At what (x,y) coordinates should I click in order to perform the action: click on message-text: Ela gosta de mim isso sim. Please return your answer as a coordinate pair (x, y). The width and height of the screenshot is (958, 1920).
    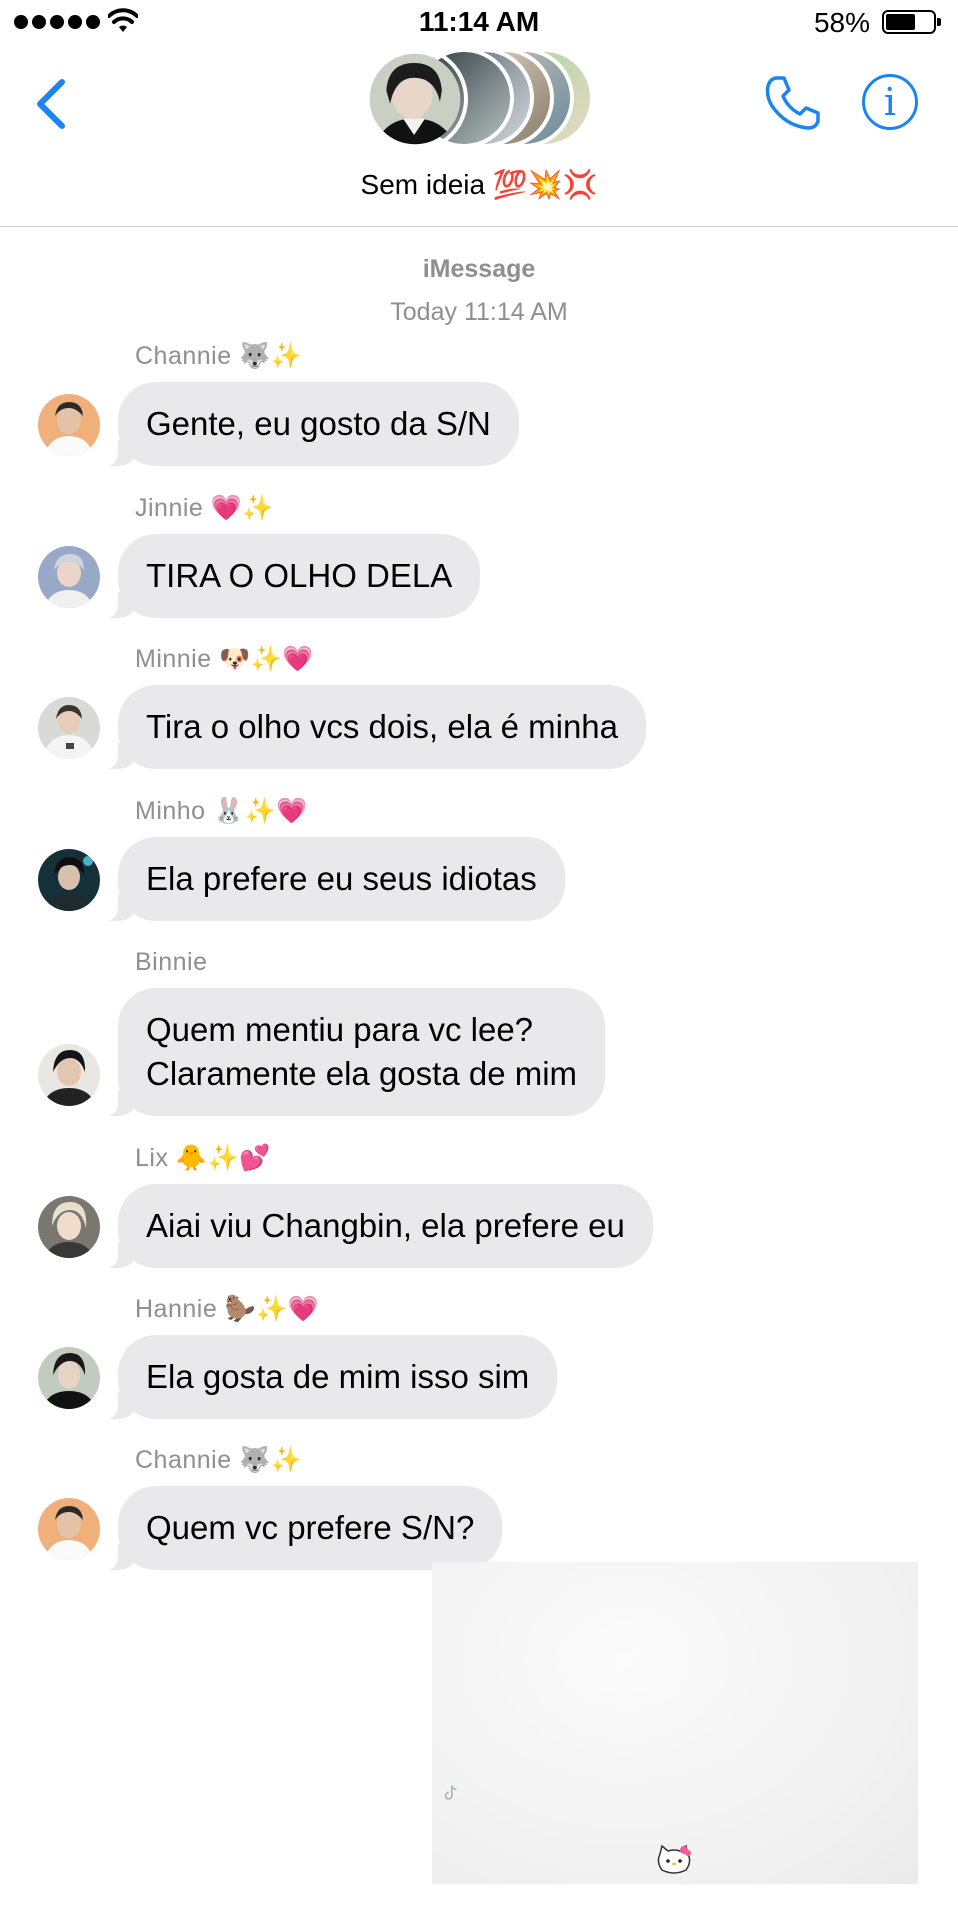
    Looking at the image, I should click on (338, 1376).